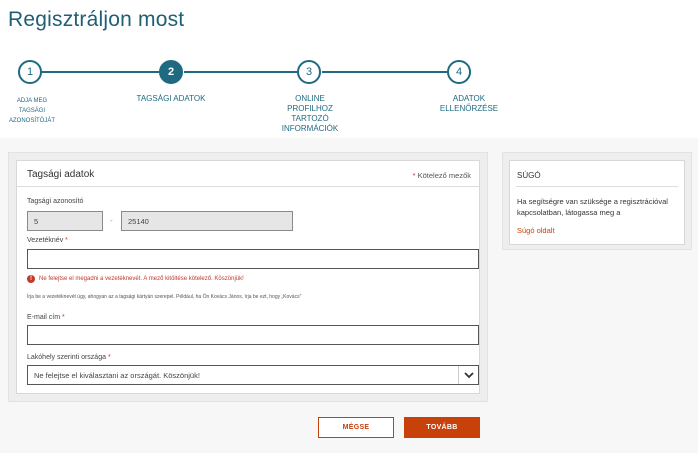 This screenshot has height=453, width=698. What do you see at coordinates (469, 103) in the screenshot?
I see `step-4-label: ADATOK ELLENŐRZÉSE` at bounding box center [469, 103].